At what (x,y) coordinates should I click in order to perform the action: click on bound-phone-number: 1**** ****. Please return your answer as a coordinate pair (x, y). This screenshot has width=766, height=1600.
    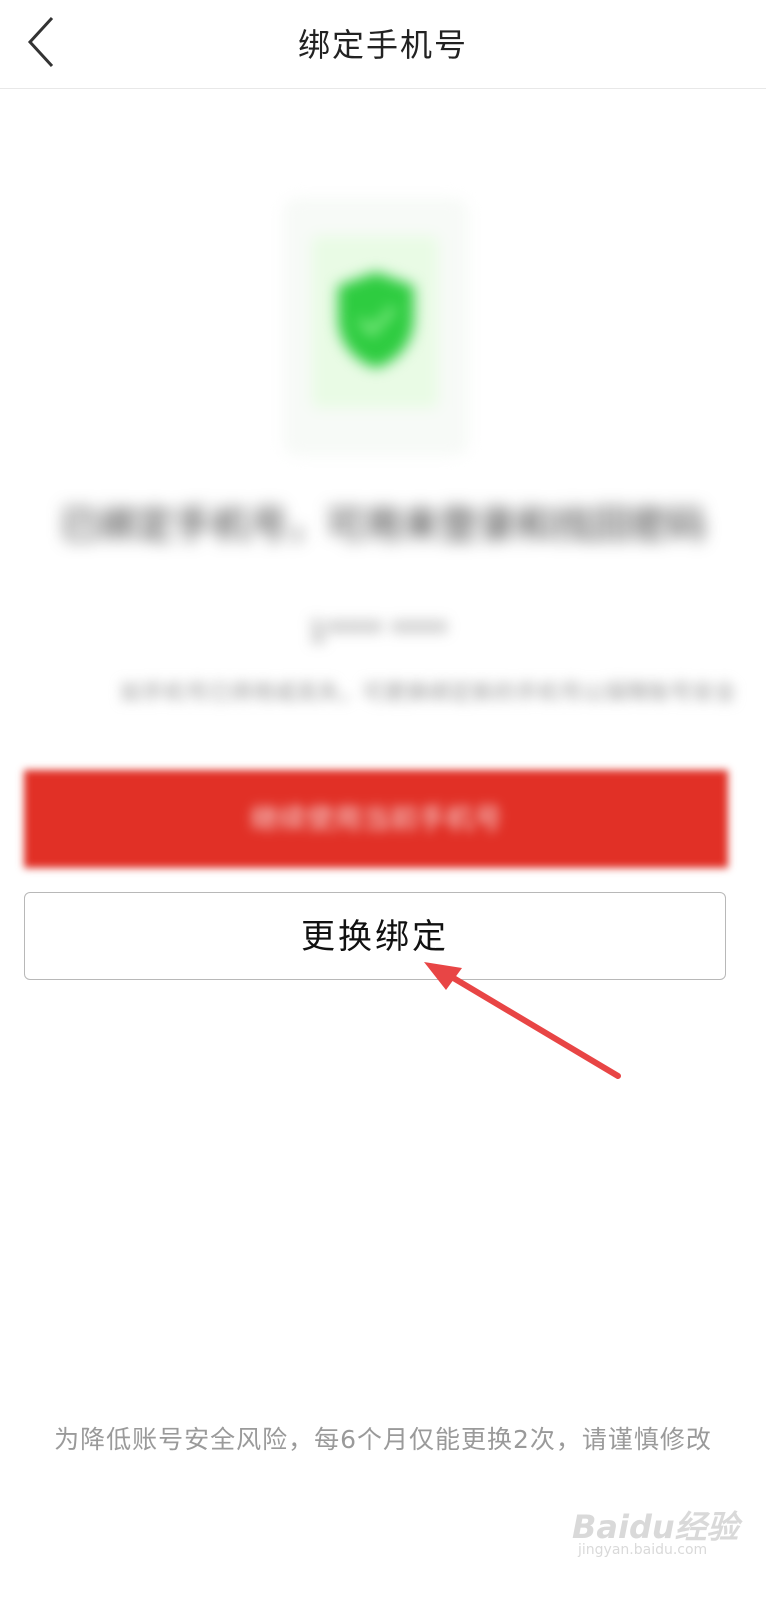
    Looking at the image, I should click on (378, 631).